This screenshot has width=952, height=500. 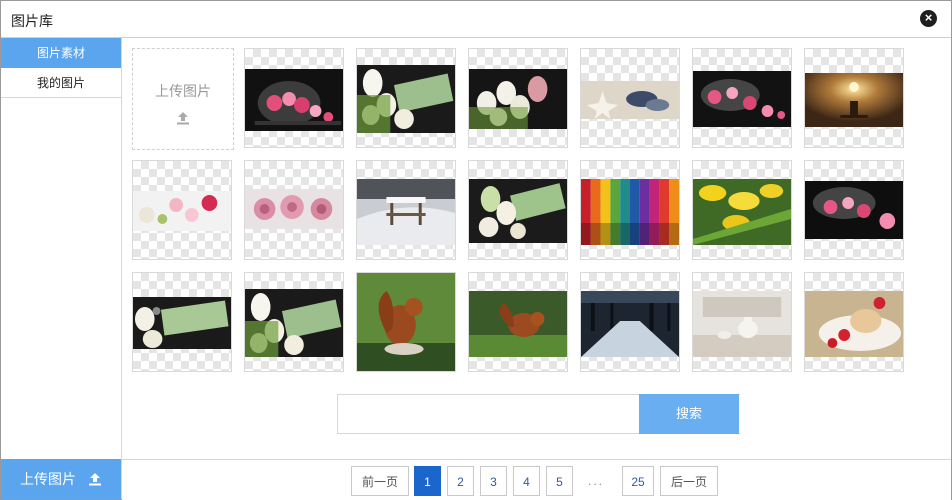 I want to click on photo-forest-road, so click(x=630, y=324).